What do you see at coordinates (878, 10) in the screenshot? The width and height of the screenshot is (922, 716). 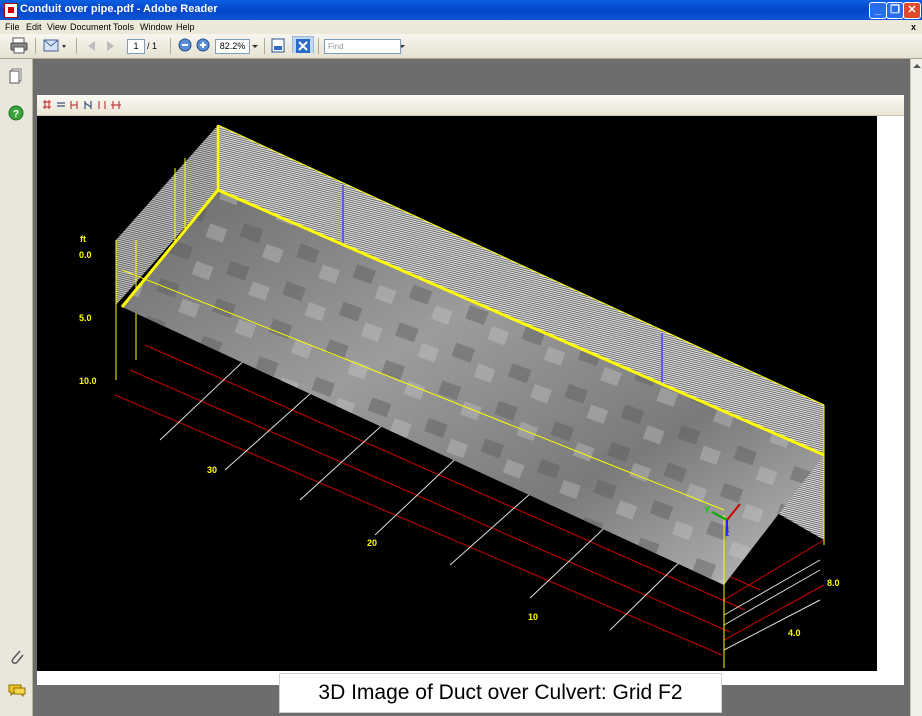 I see `minimize-button: _` at bounding box center [878, 10].